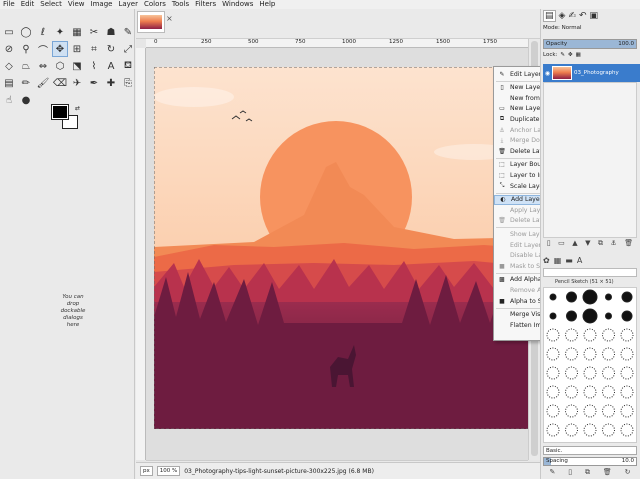 The image size is (640, 479). Describe the element at coordinates (345, 43) in the screenshot. I see `horizontal-ruler: 025050075010001250150017502000` at that location.